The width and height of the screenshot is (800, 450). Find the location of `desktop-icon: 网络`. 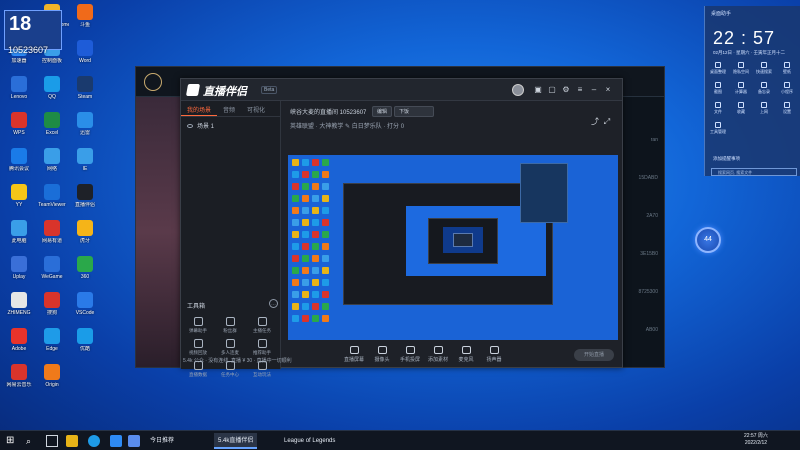

desktop-icon: 网络 is located at coordinates (52, 160).